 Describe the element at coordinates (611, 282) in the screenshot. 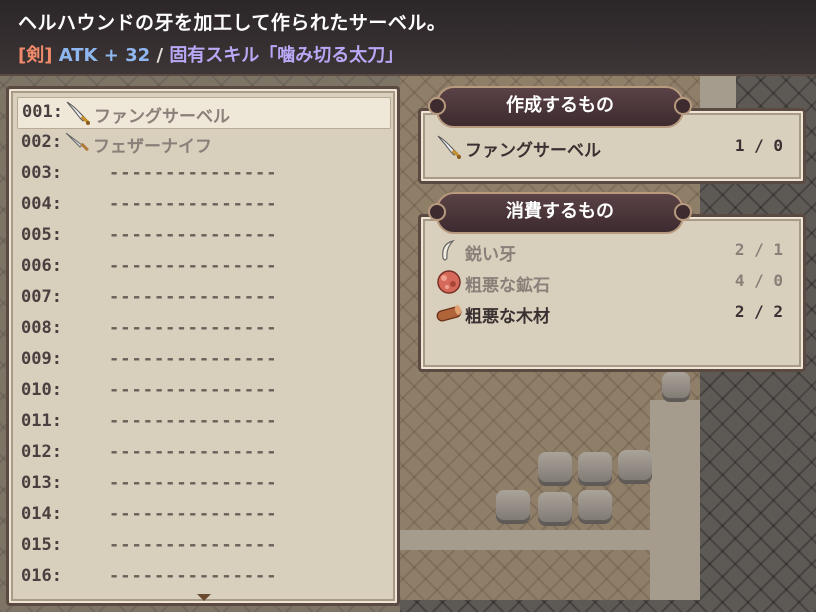

I see `material-item: 粗悪な鉱石 4 / 0` at that location.